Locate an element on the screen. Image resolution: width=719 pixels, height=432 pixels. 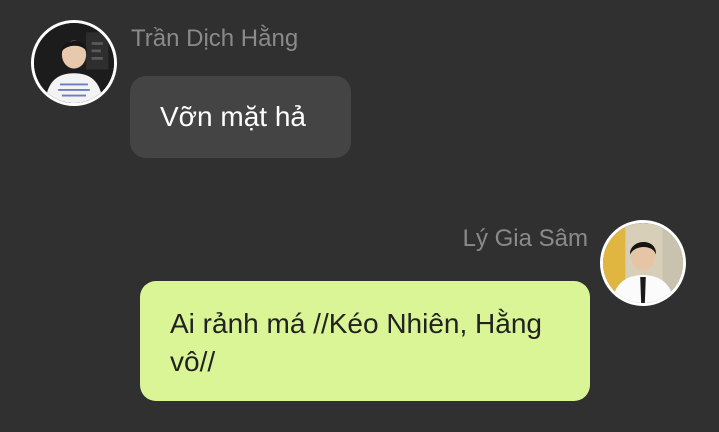
sender-name: Trần Dịch Hằng is located at coordinates (215, 38).